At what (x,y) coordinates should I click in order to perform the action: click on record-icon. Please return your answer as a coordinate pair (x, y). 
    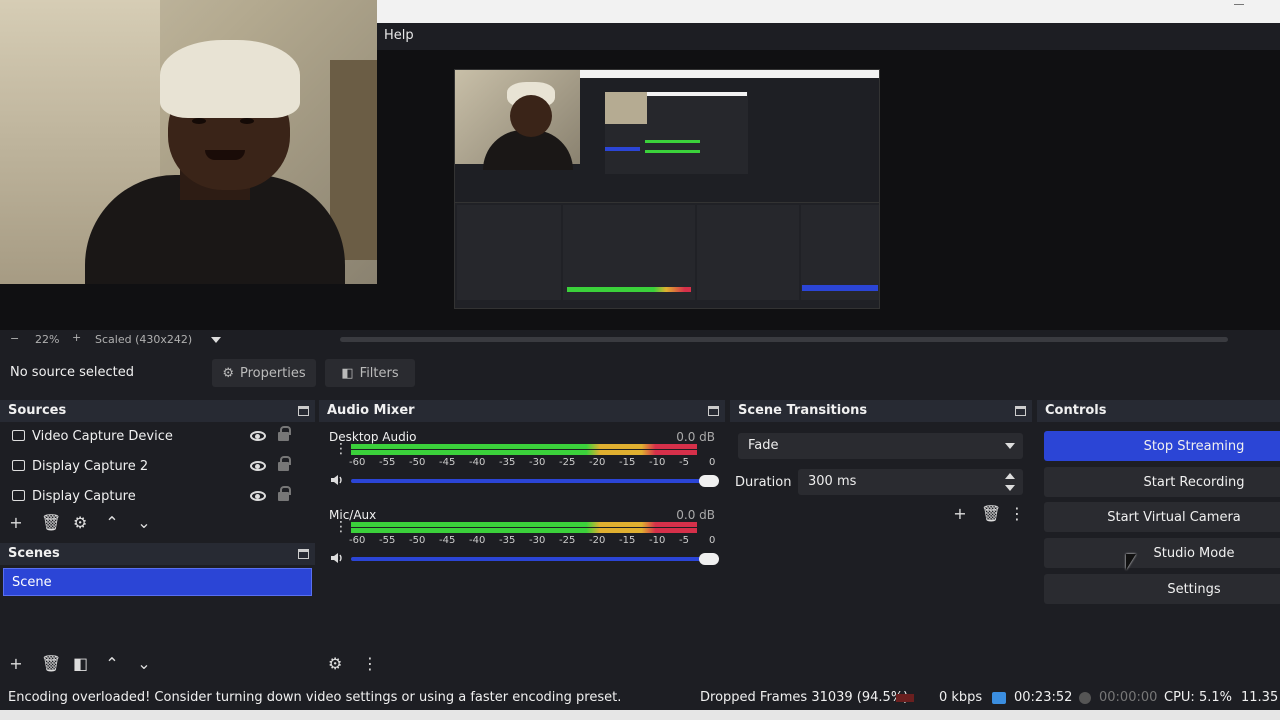
    Looking at the image, I should click on (1085, 698).